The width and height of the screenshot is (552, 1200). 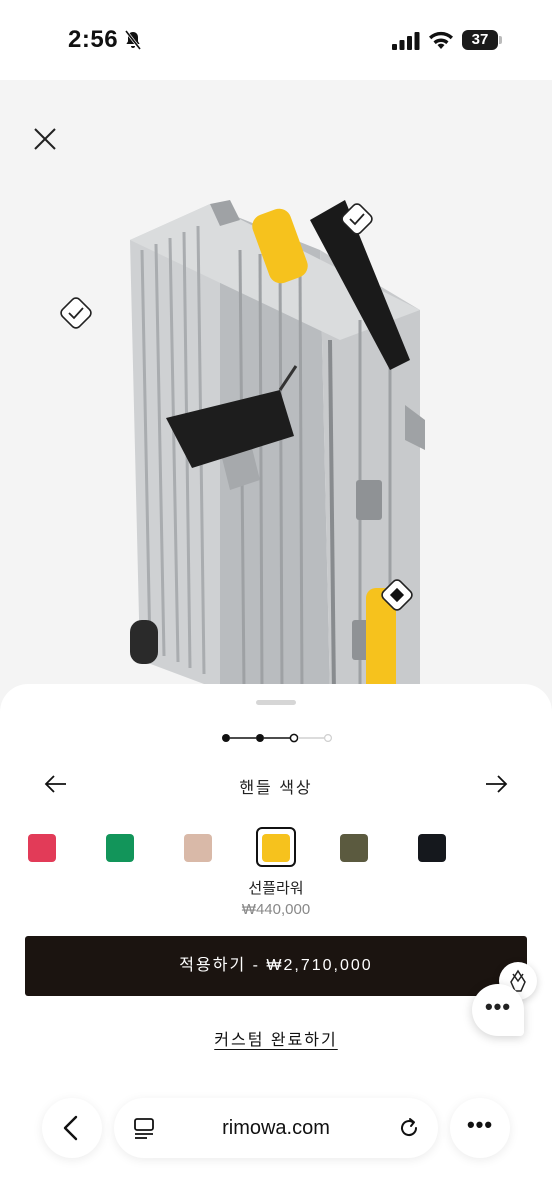 What do you see at coordinates (276, 847) in the screenshot?
I see `selected-swatch-ring` at bounding box center [276, 847].